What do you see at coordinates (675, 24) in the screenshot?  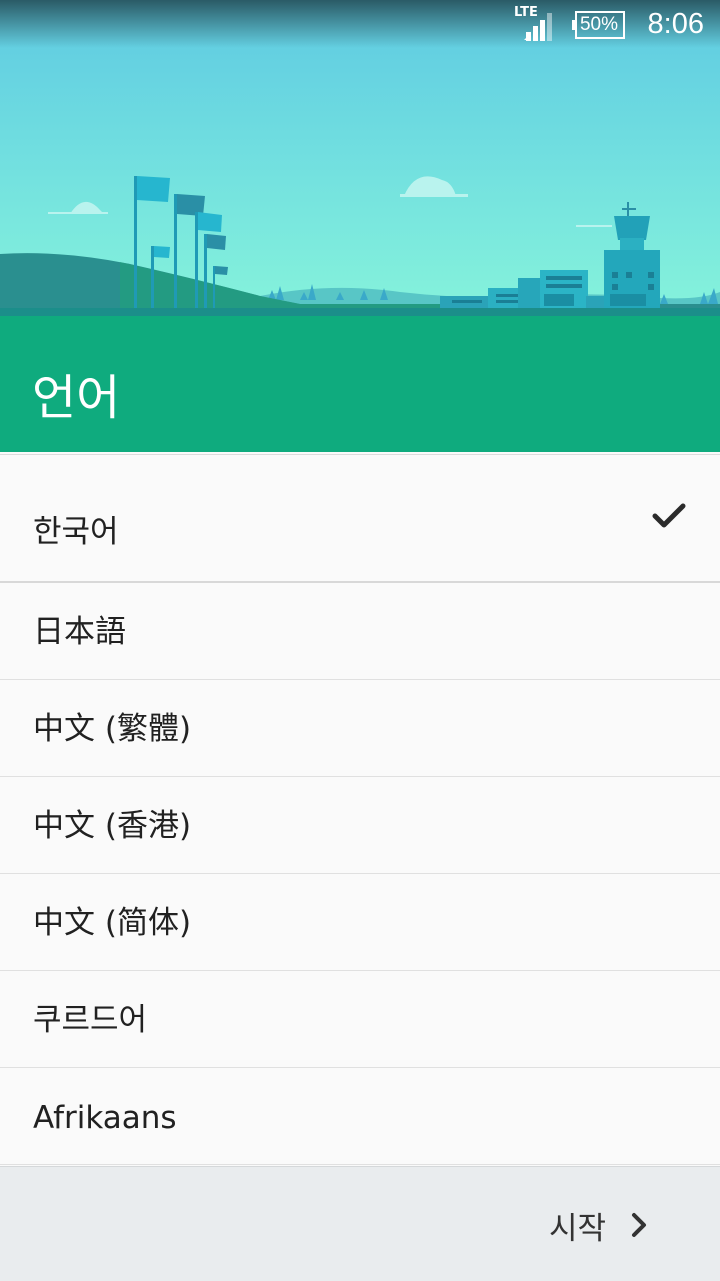 I see `clock: 8:06` at bounding box center [675, 24].